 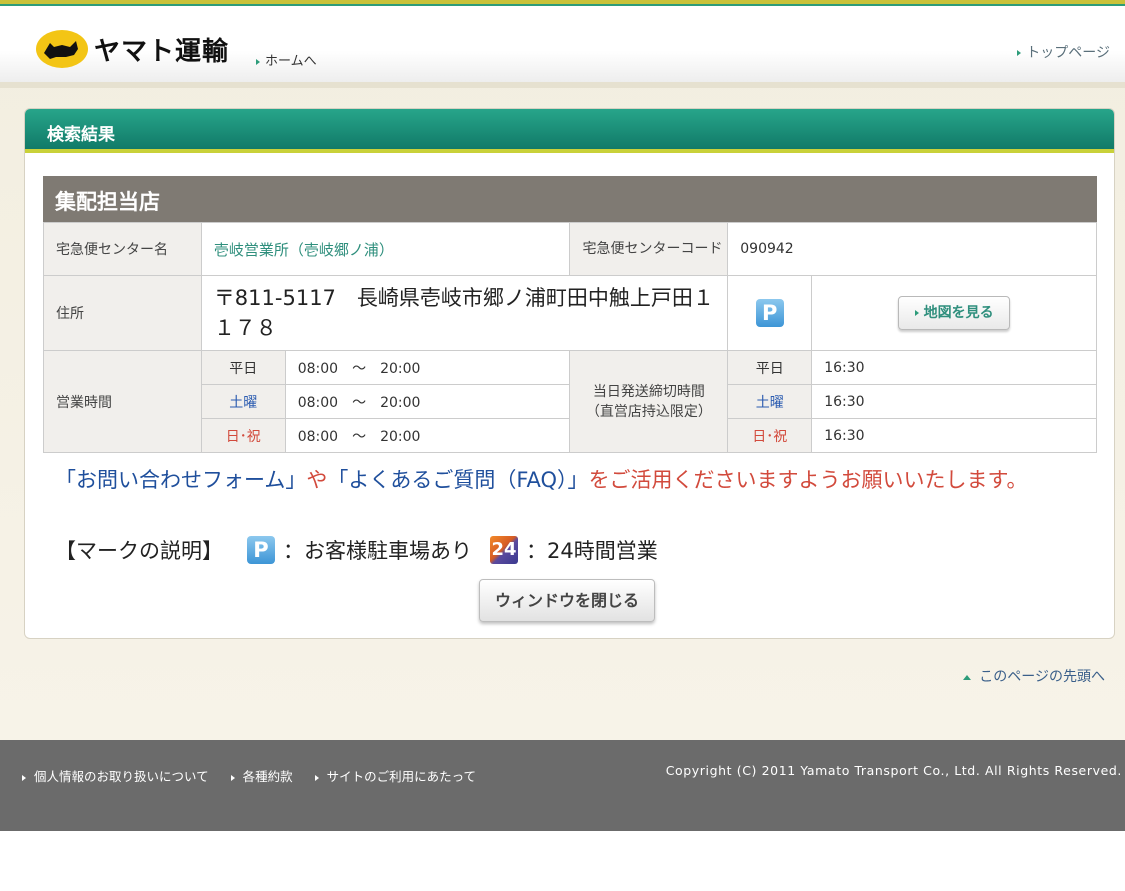 What do you see at coordinates (954, 367) in the screenshot?
I see `cutoff-time-weekday: 16:30` at bounding box center [954, 367].